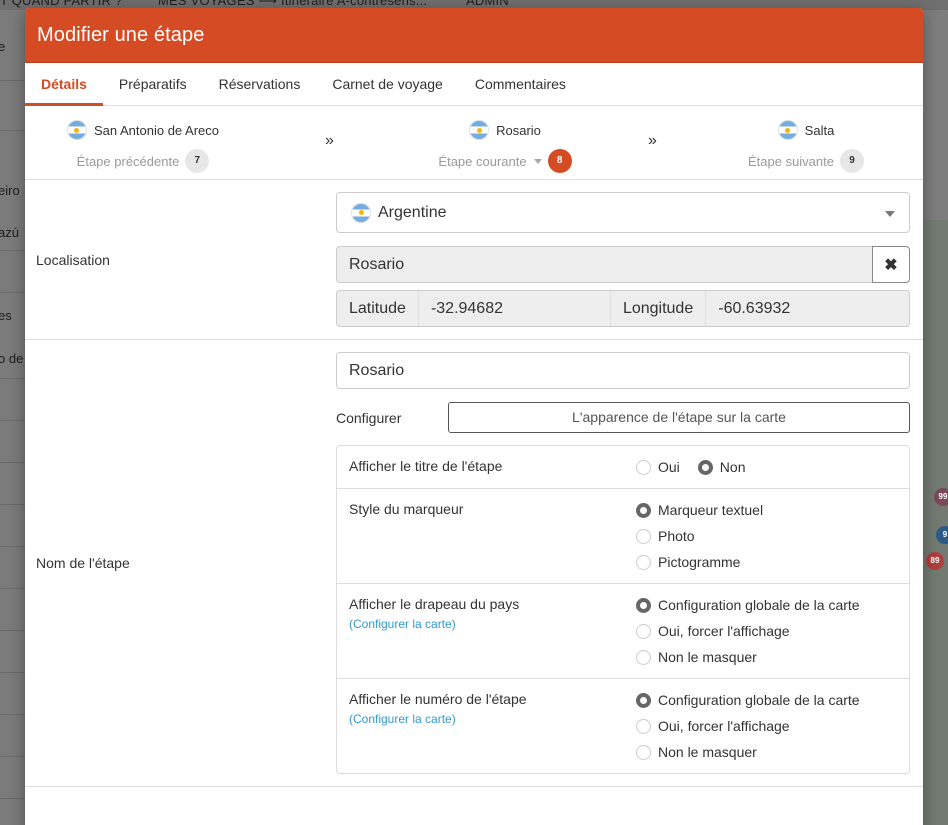 This screenshot has width=948, height=825. Describe the element at coordinates (406, 509) in the screenshot. I see `option-label: Style du marqueur` at that location.